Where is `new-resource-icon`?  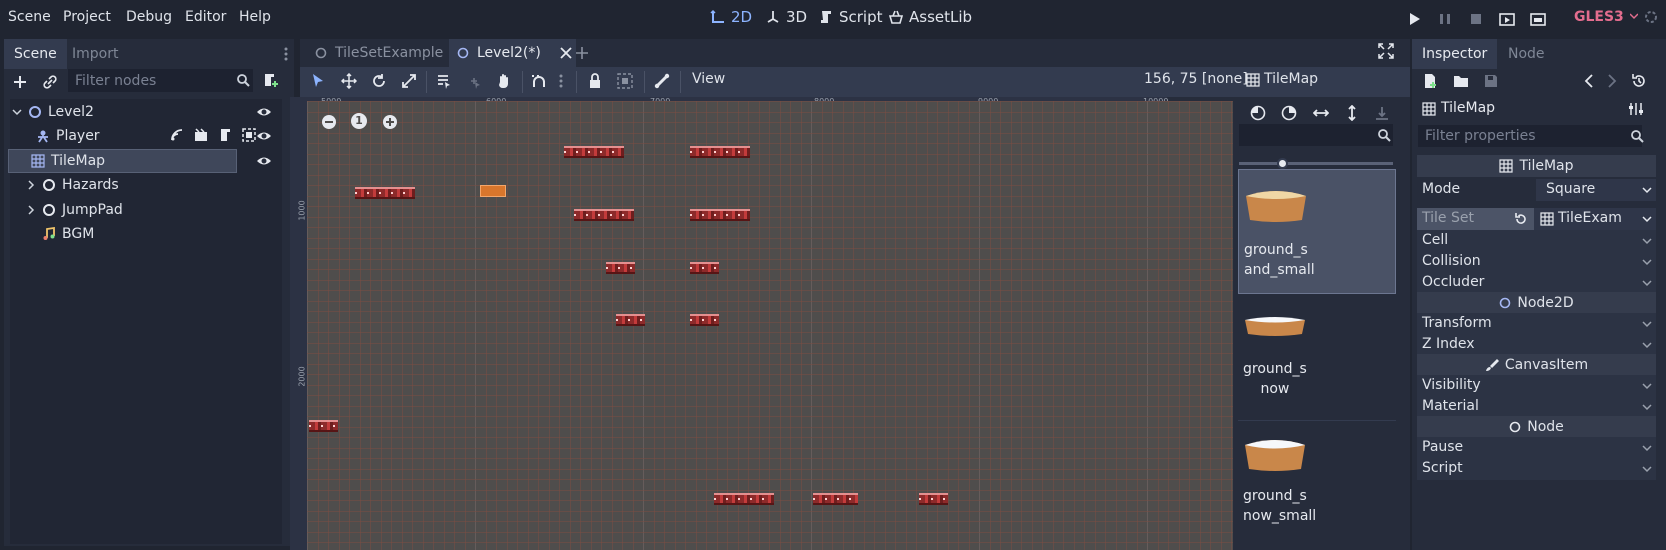 new-resource-icon is located at coordinates (1430, 81).